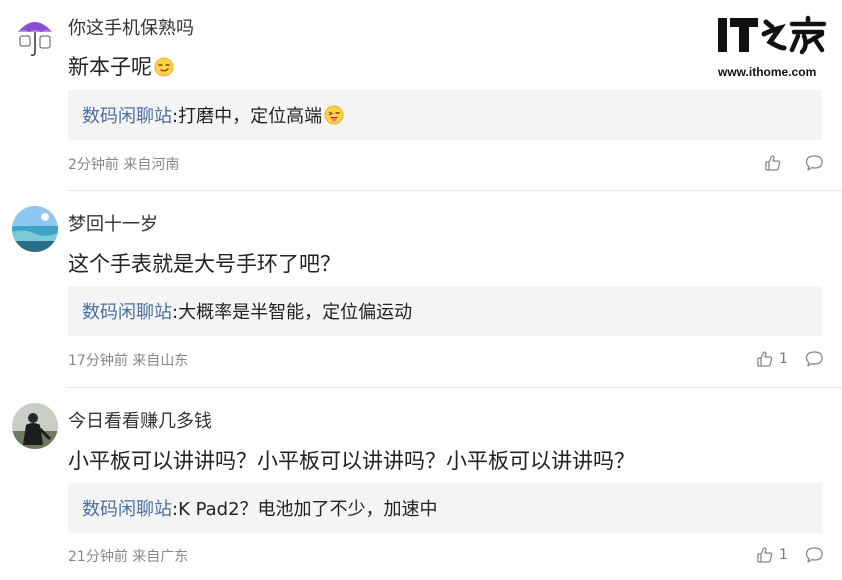 This screenshot has width=842, height=580. Describe the element at coordinates (160, 361) in the screenshot. I see `comment-location: 来自山东` at that location.